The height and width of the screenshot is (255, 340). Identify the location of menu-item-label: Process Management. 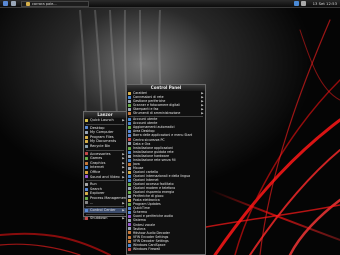
(108, 197).